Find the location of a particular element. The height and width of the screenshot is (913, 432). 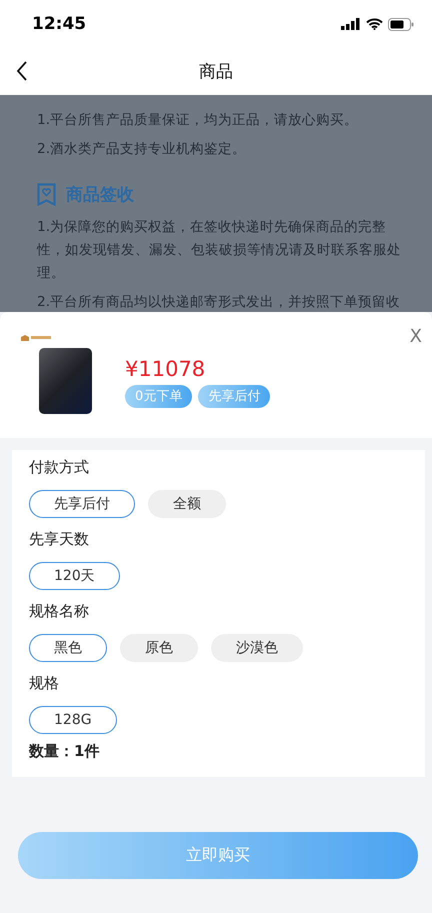

wifi-icon is located at coordinates (374, 24).